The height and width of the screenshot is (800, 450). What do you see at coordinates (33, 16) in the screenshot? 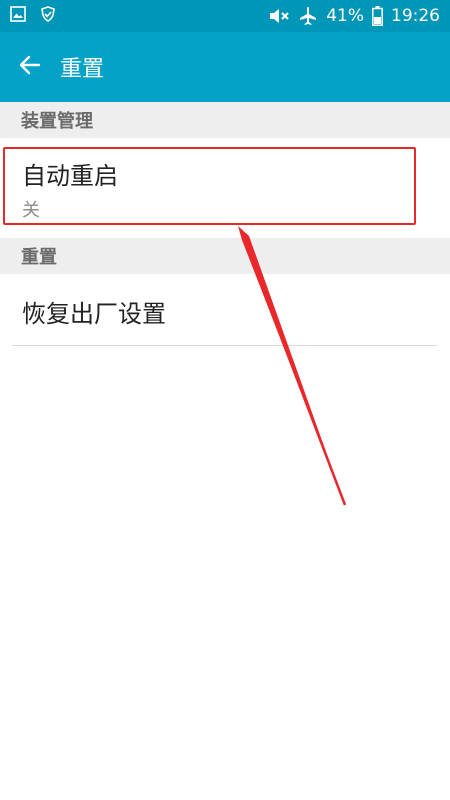
I see `status-left-icons` at bounding box center [33, 16].